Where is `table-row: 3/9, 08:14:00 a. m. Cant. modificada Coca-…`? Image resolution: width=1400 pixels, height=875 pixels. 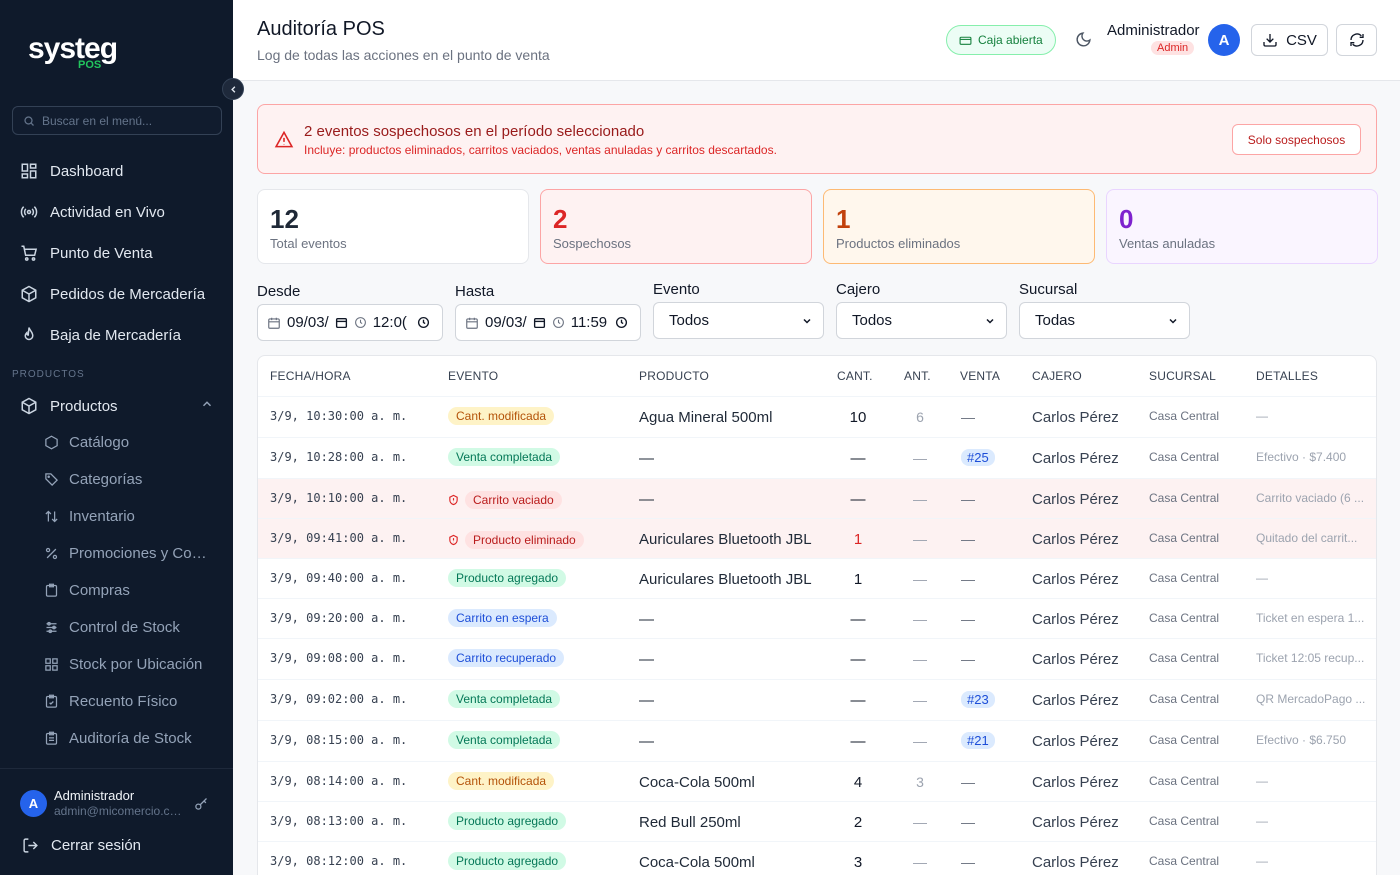 table-row: 3/9, 08:14:00 a. m. Cant. modificada Coca-… is located at coordinates (817, 781).